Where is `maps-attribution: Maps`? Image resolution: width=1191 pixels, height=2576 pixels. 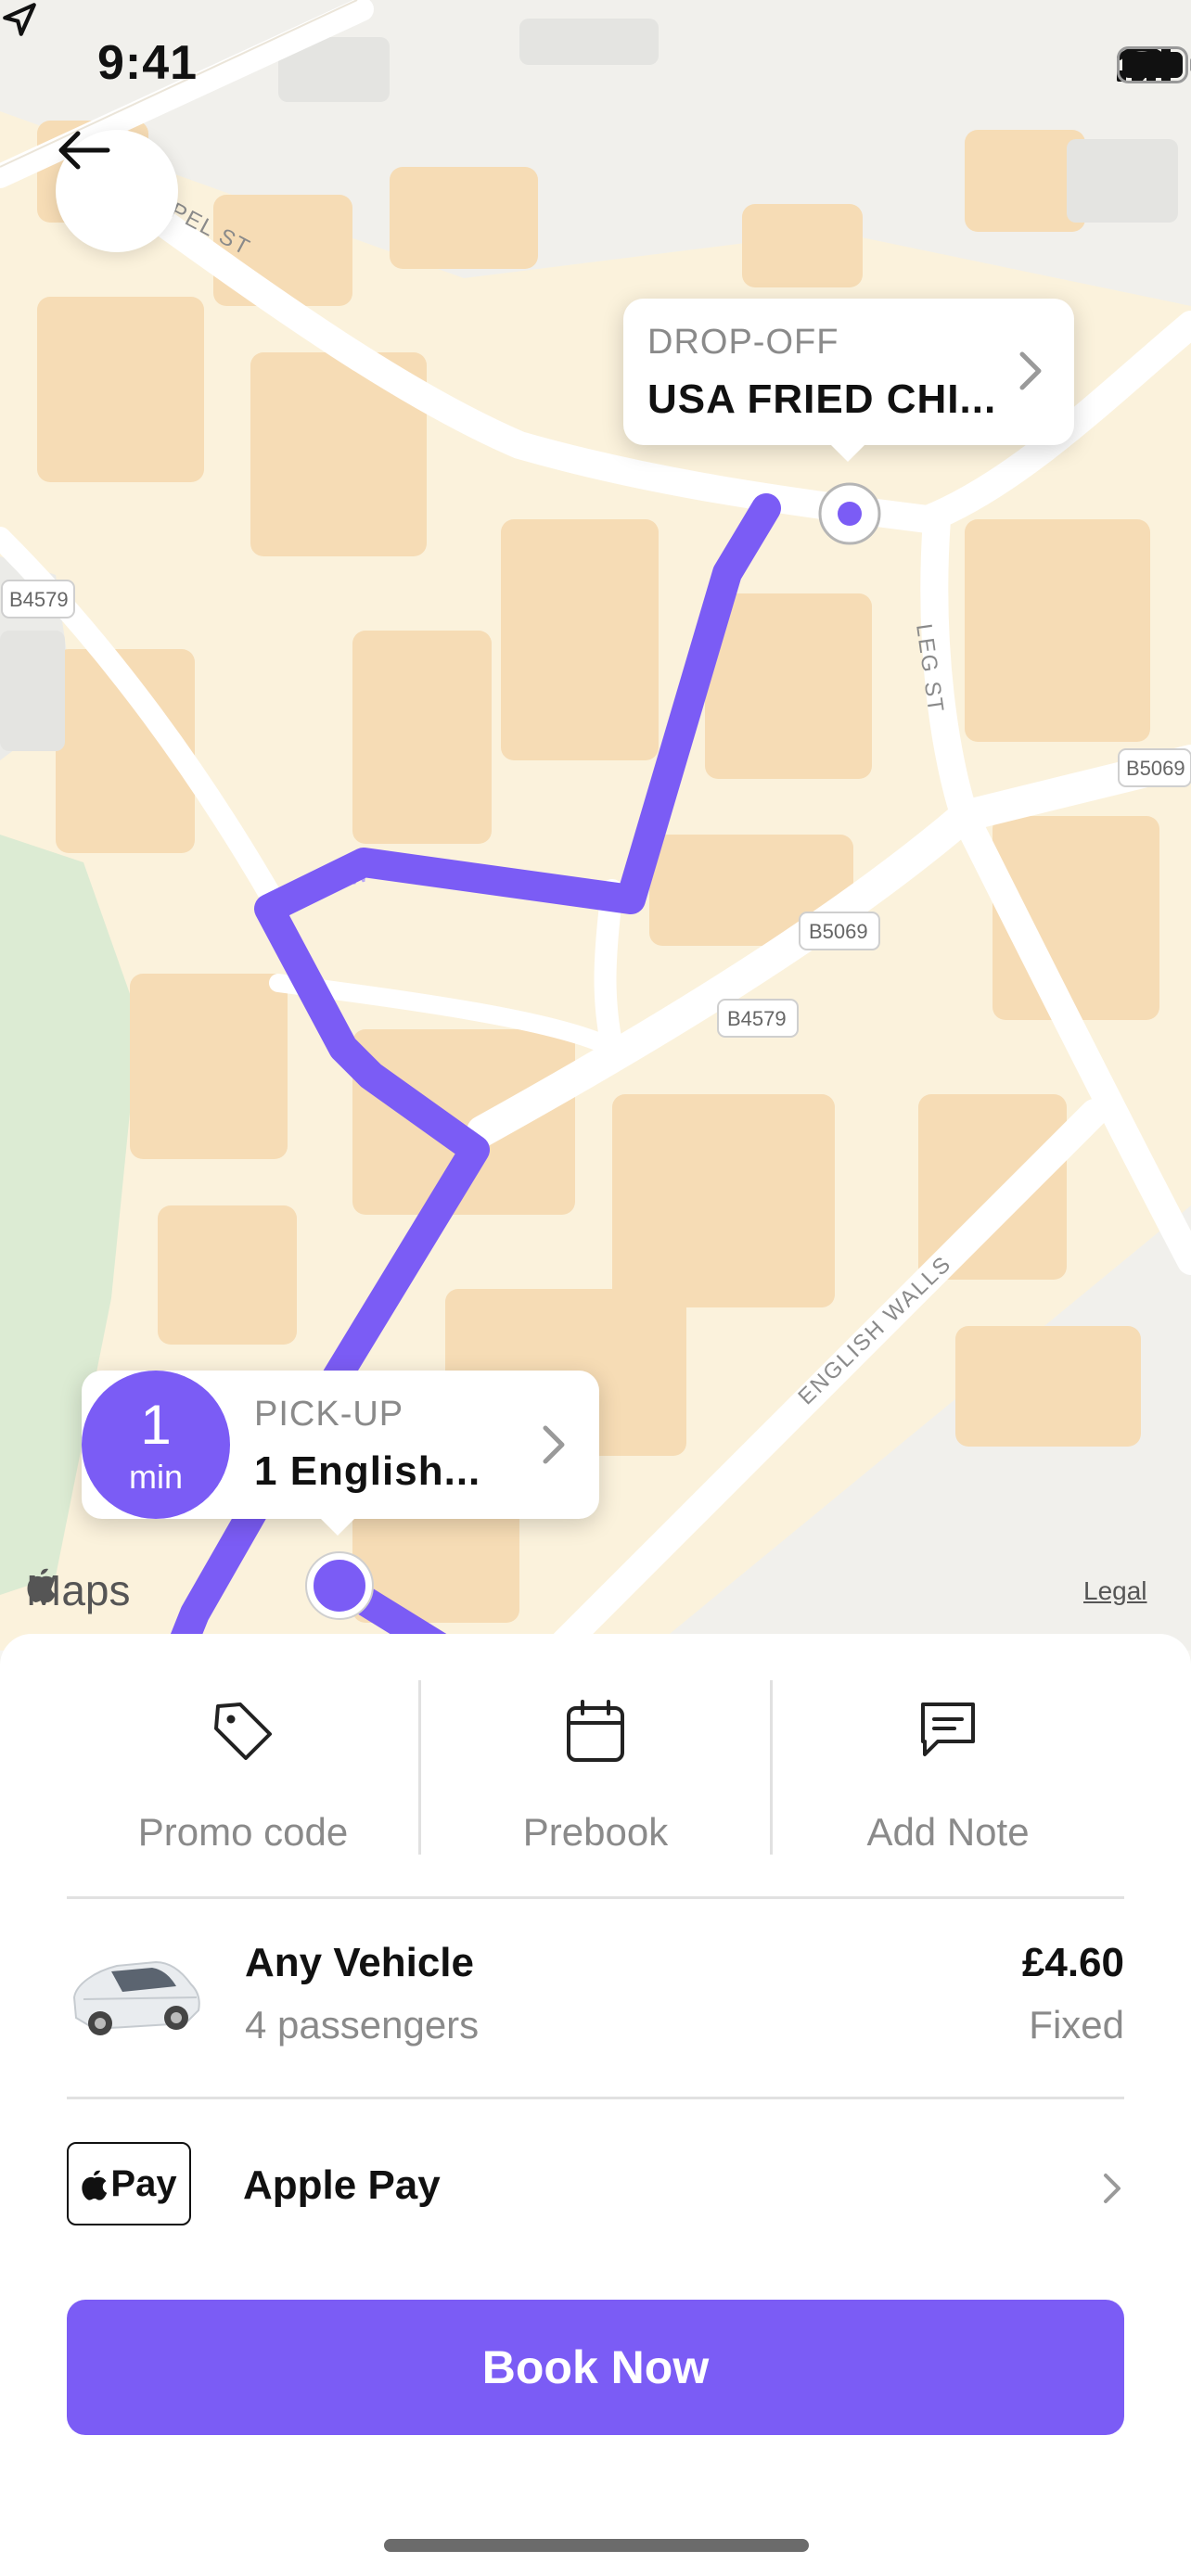
maps-attribution: Maps is located at coordinates (78, 1590).